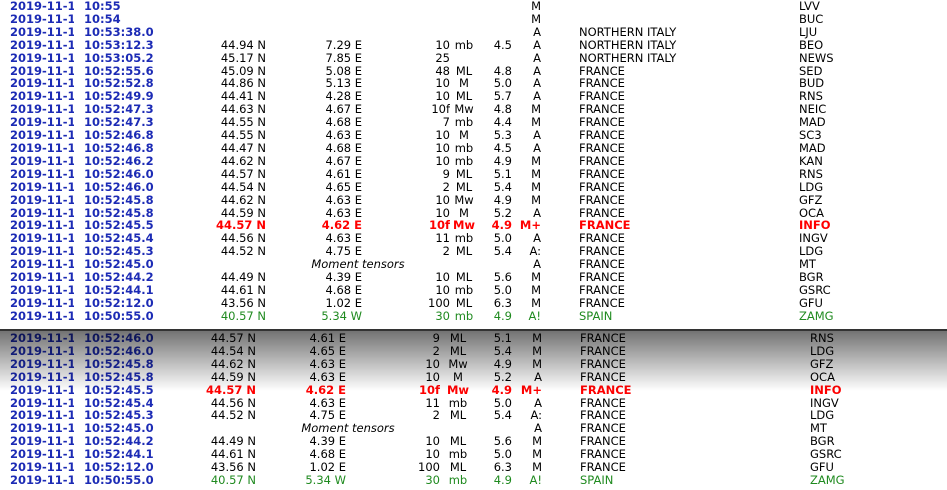 This screenshot has width=947, height=490. I want to click on event-agency: RNS, so click(811, 97).